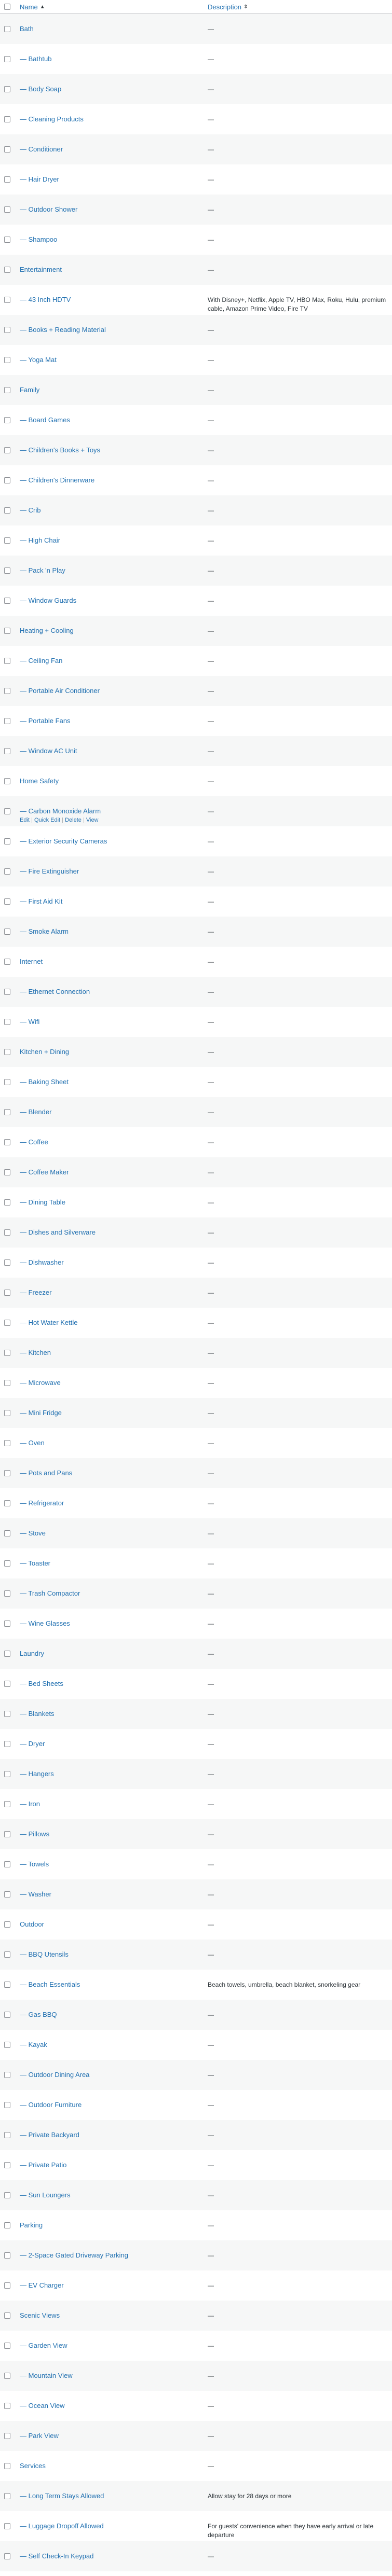 Image resolution: width=392 pixels, height=2576 pixels. What do you see at coordinates (48, 751) in the screenshot?
I see `term-name-link: — Window AC Unit` at bounding box center [48, 751].